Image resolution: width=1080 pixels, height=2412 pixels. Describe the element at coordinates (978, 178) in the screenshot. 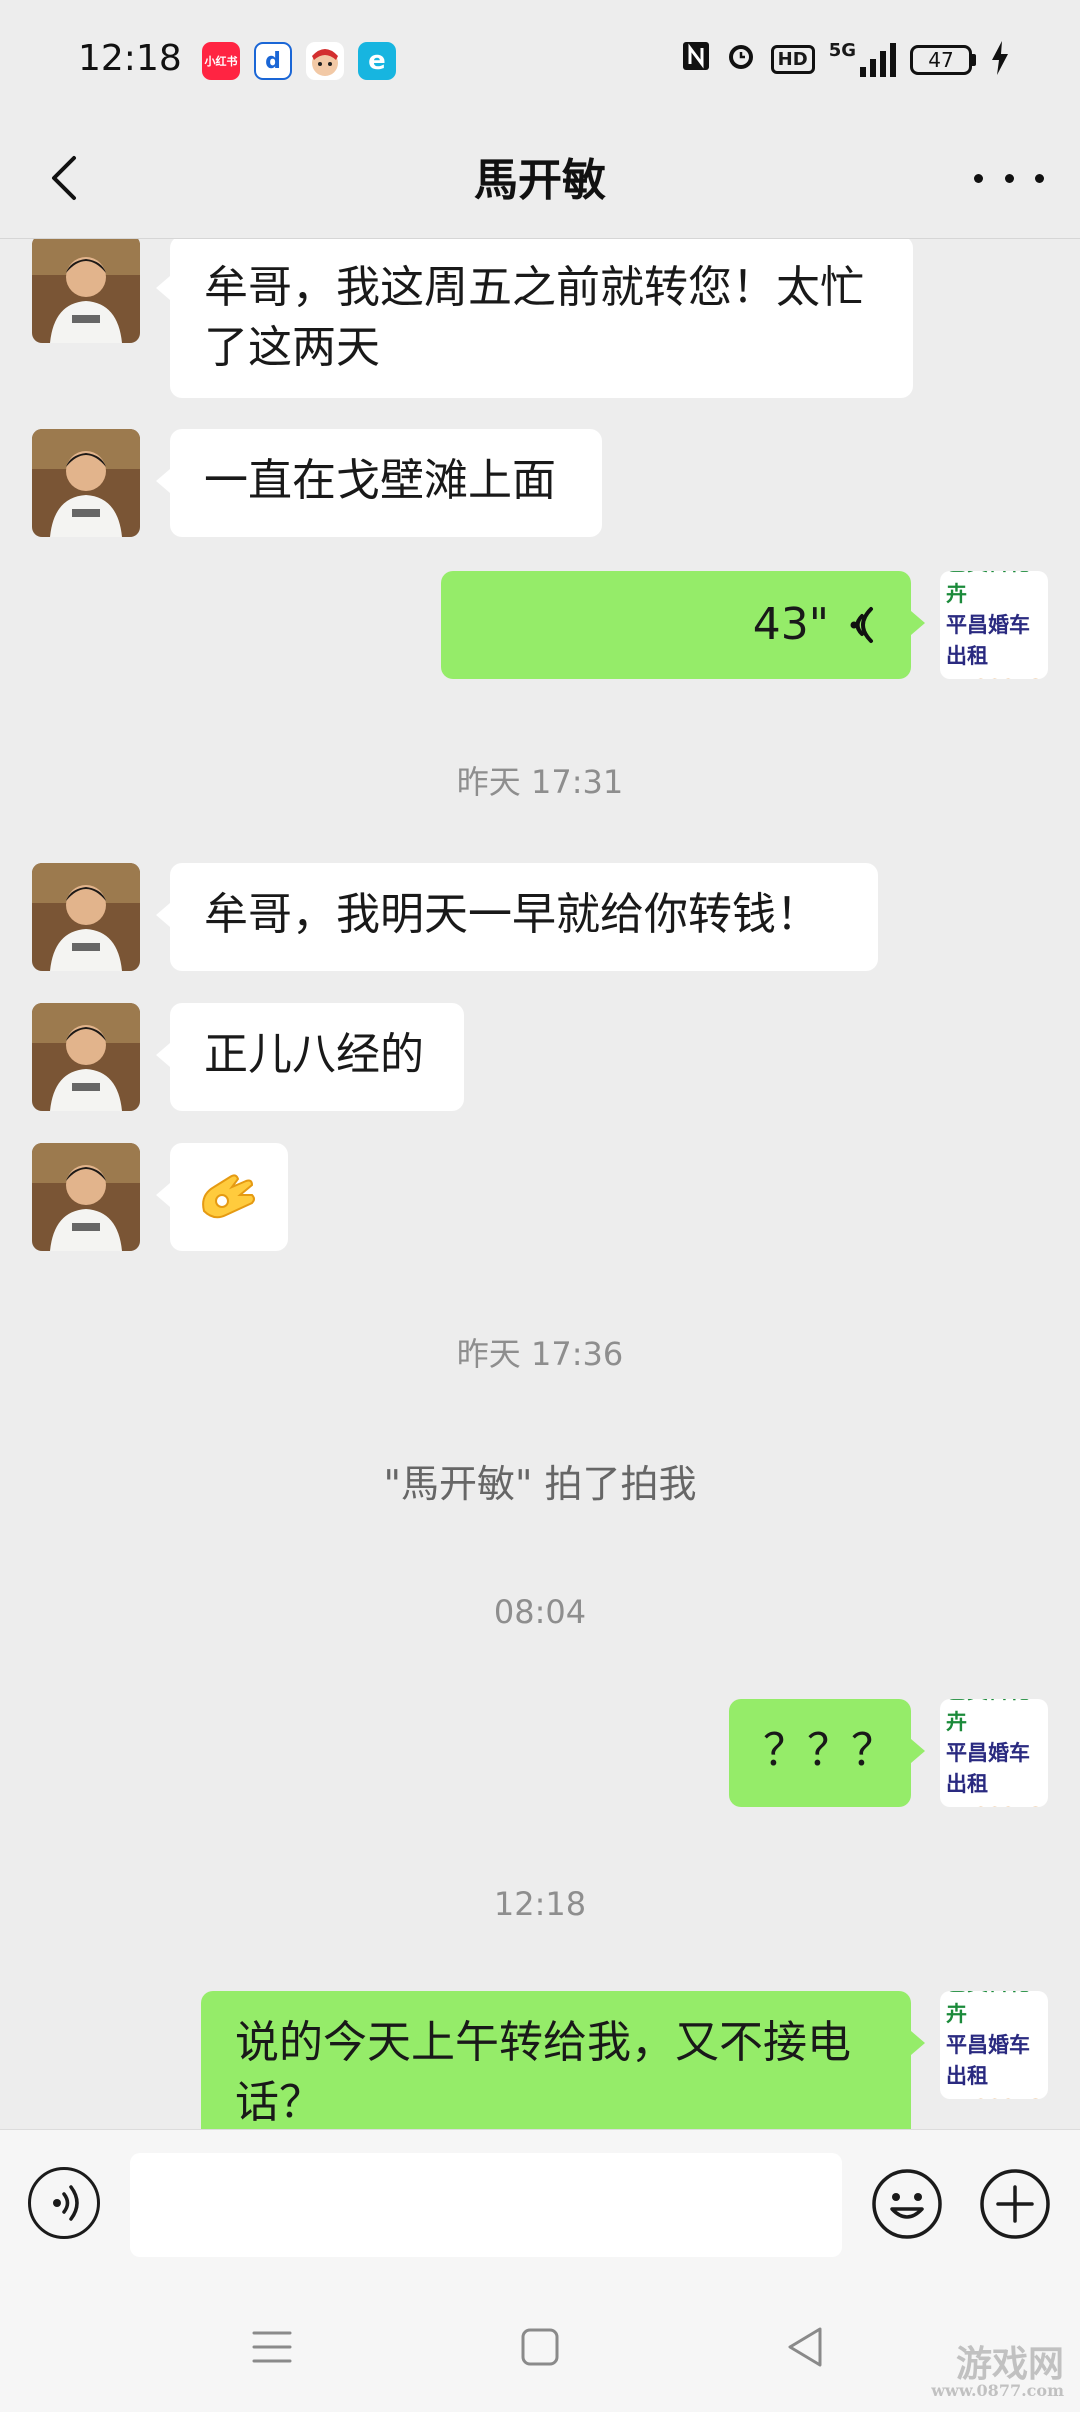

I see `more-dots-icon` at that location.